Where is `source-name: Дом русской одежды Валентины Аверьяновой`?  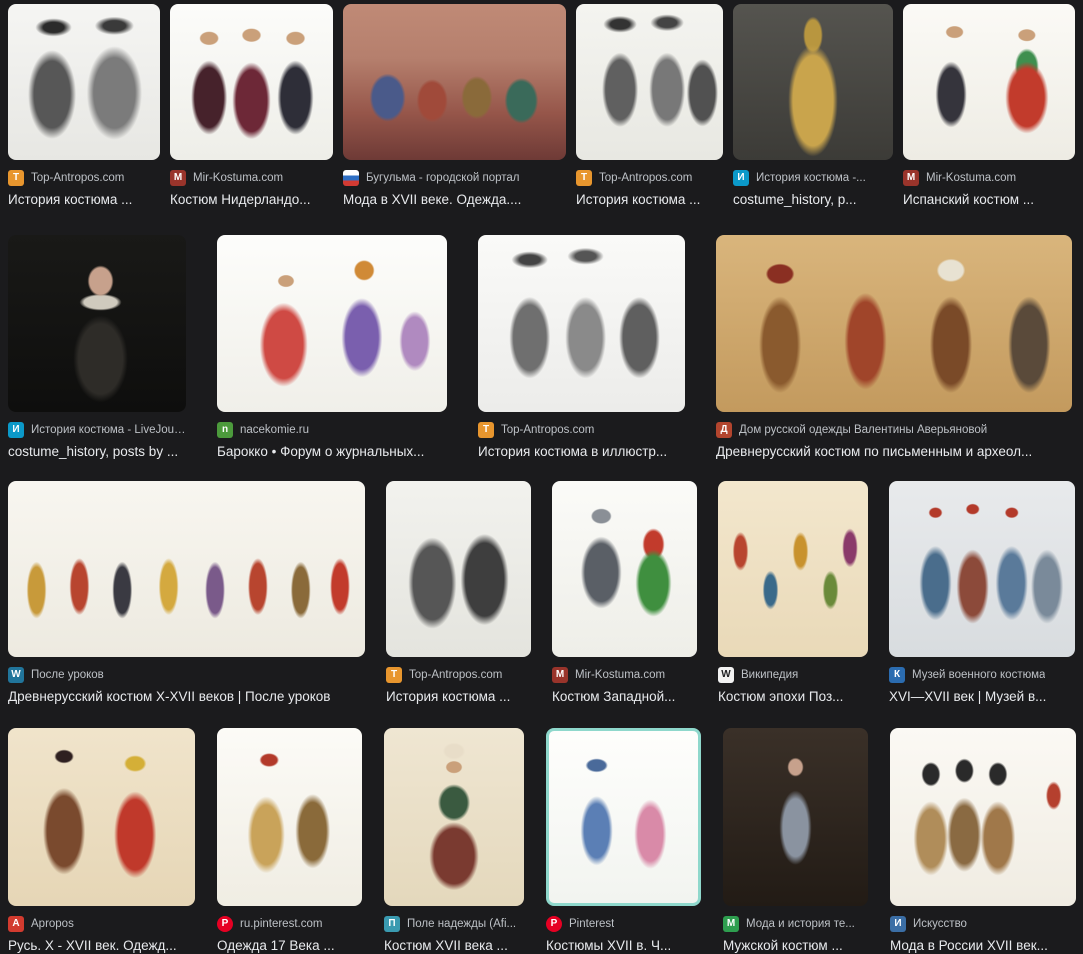
source-name: Дом русской одежды Валентины Аверьяновой is located at coordinates (863, 430).